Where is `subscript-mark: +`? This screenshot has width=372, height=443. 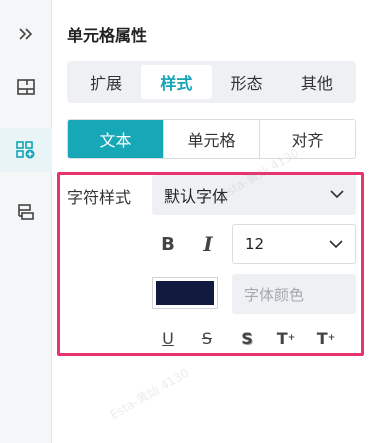
subscript-mark: + is located at coordinates (331, 338).